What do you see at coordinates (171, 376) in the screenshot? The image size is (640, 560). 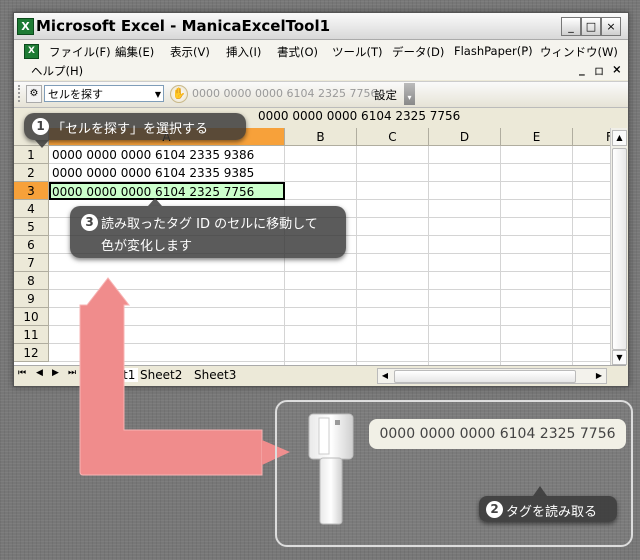 I see `arrow-shape` at bounding box center [171, 376].